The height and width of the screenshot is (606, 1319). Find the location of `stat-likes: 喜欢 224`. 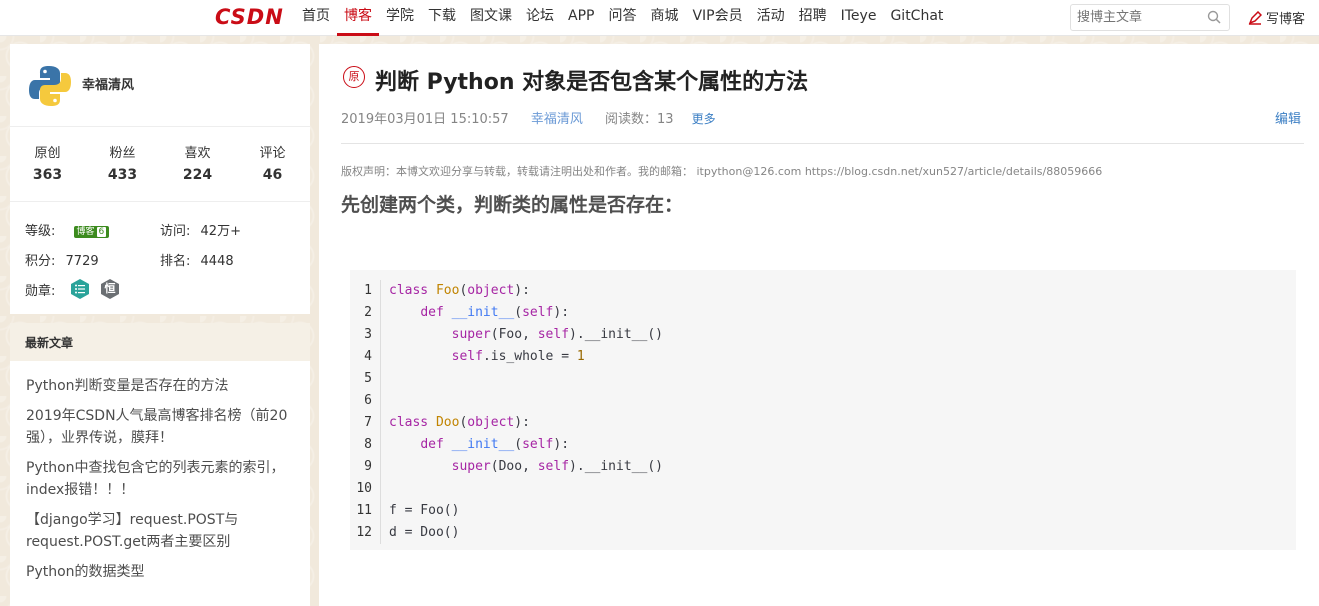

stat-likes: 喜欢 224 is located at coordinates (197, 162).